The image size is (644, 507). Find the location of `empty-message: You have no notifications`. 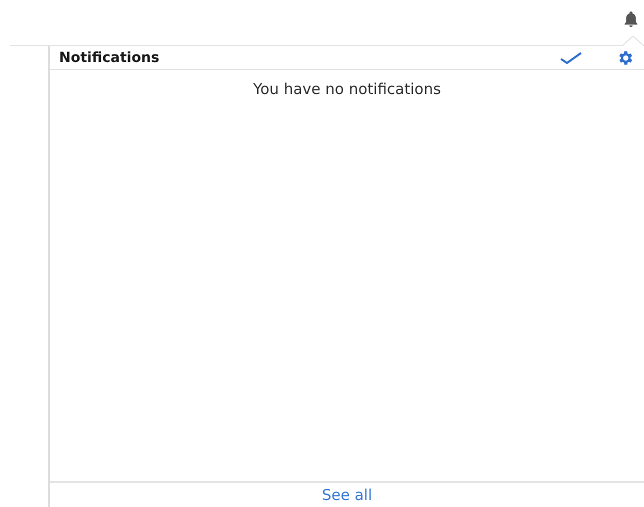

empty-message: You have no notifications is located at coordinates (347, 89).